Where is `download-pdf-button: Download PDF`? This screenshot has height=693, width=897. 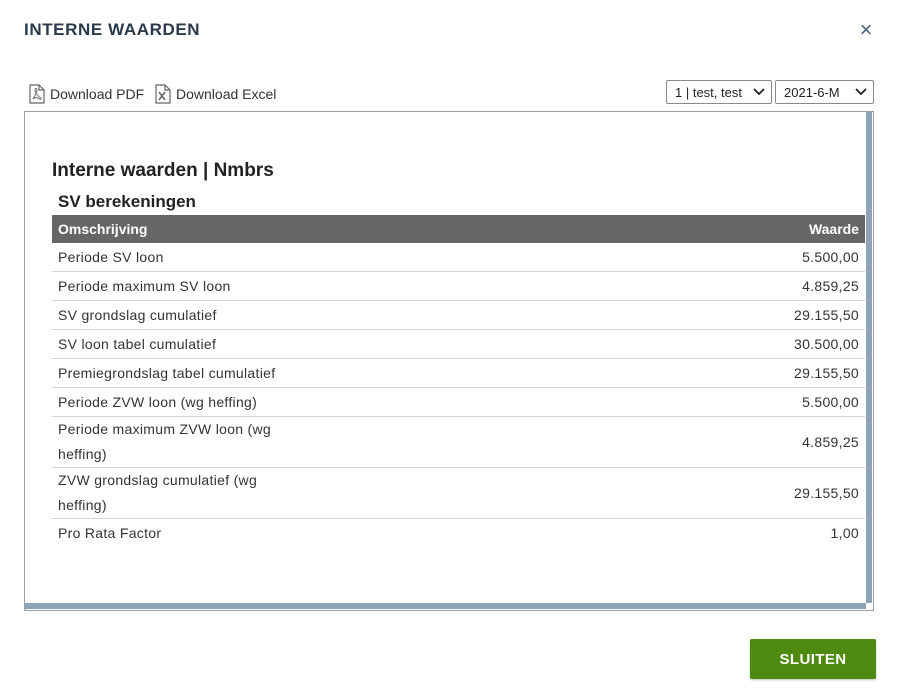
download-pdf-button: Download PDF is located at coordinates (86, 94).